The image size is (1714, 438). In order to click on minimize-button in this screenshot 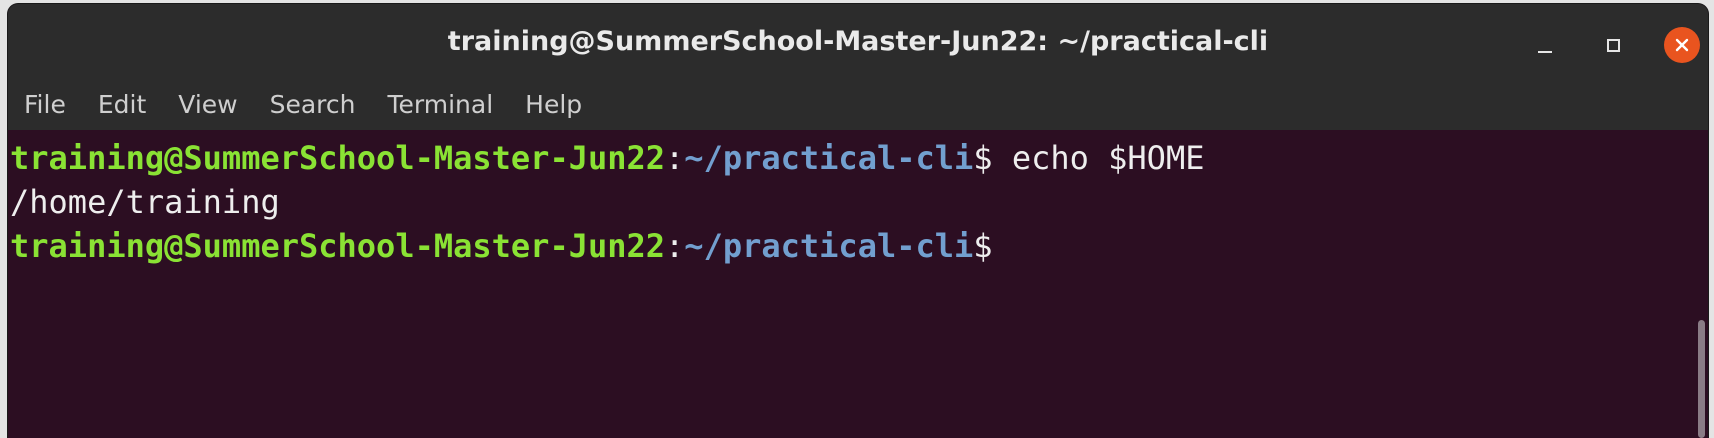, I will do `click(1545, 45)`.